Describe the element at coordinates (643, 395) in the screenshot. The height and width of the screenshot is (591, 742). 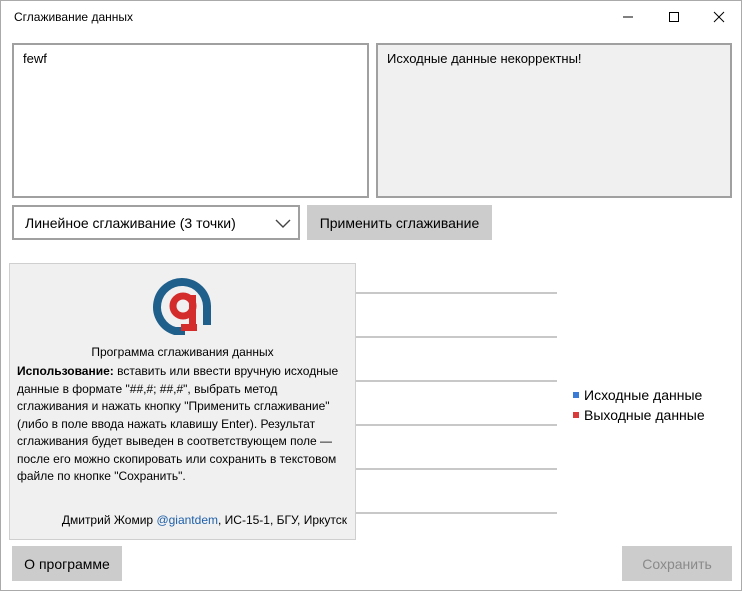
I see `legend-label-source: Исходные данные` at that location.